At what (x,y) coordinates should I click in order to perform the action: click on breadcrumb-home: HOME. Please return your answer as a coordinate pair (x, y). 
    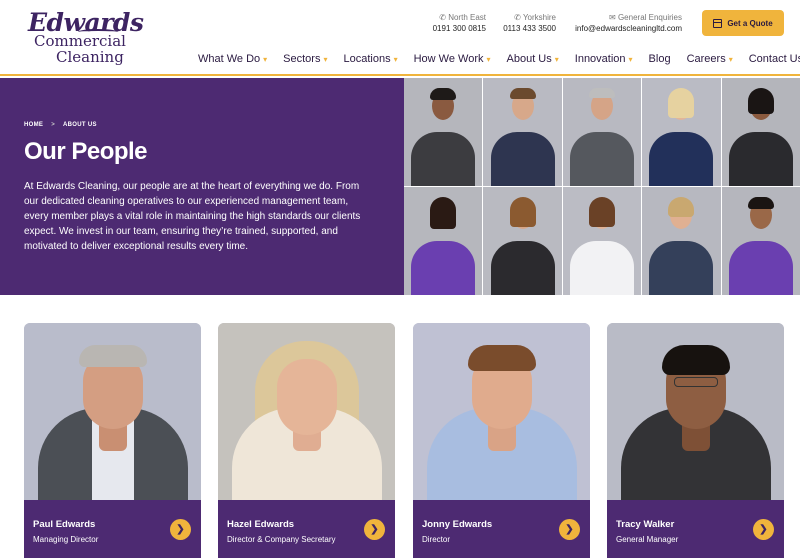
    Looking at the image, I should click on (33, 125).